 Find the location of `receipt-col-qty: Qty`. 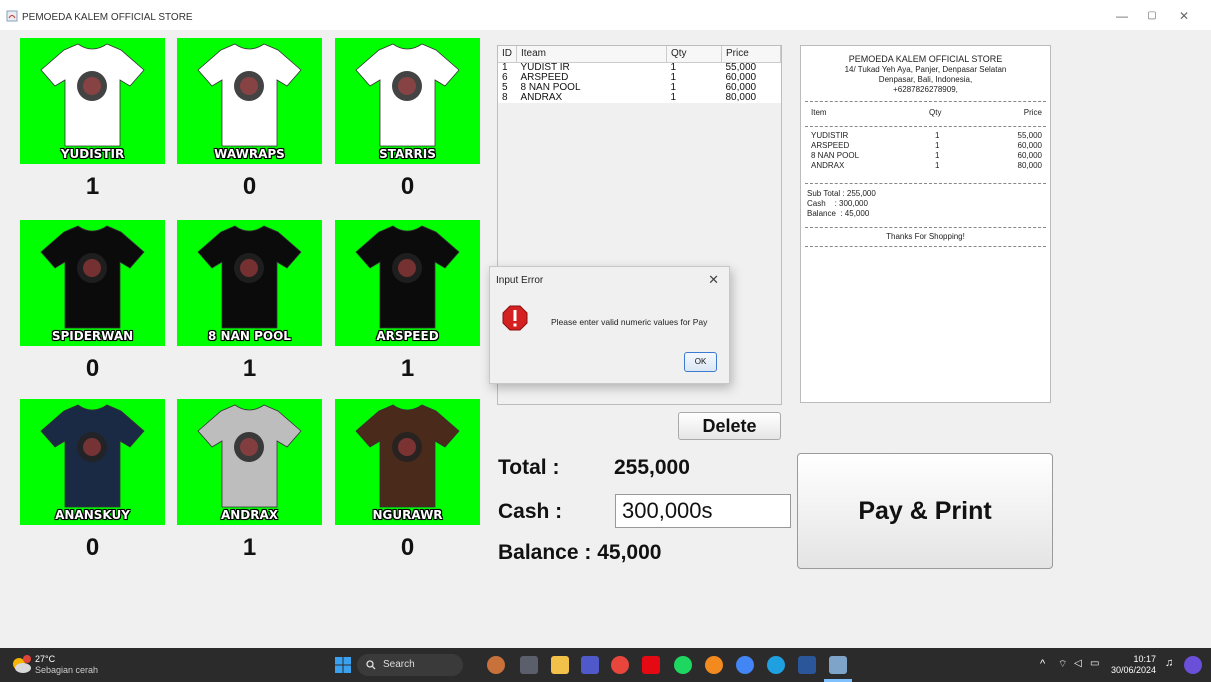

receipt-col-qty: Qty is located at coordinates (935, 112).